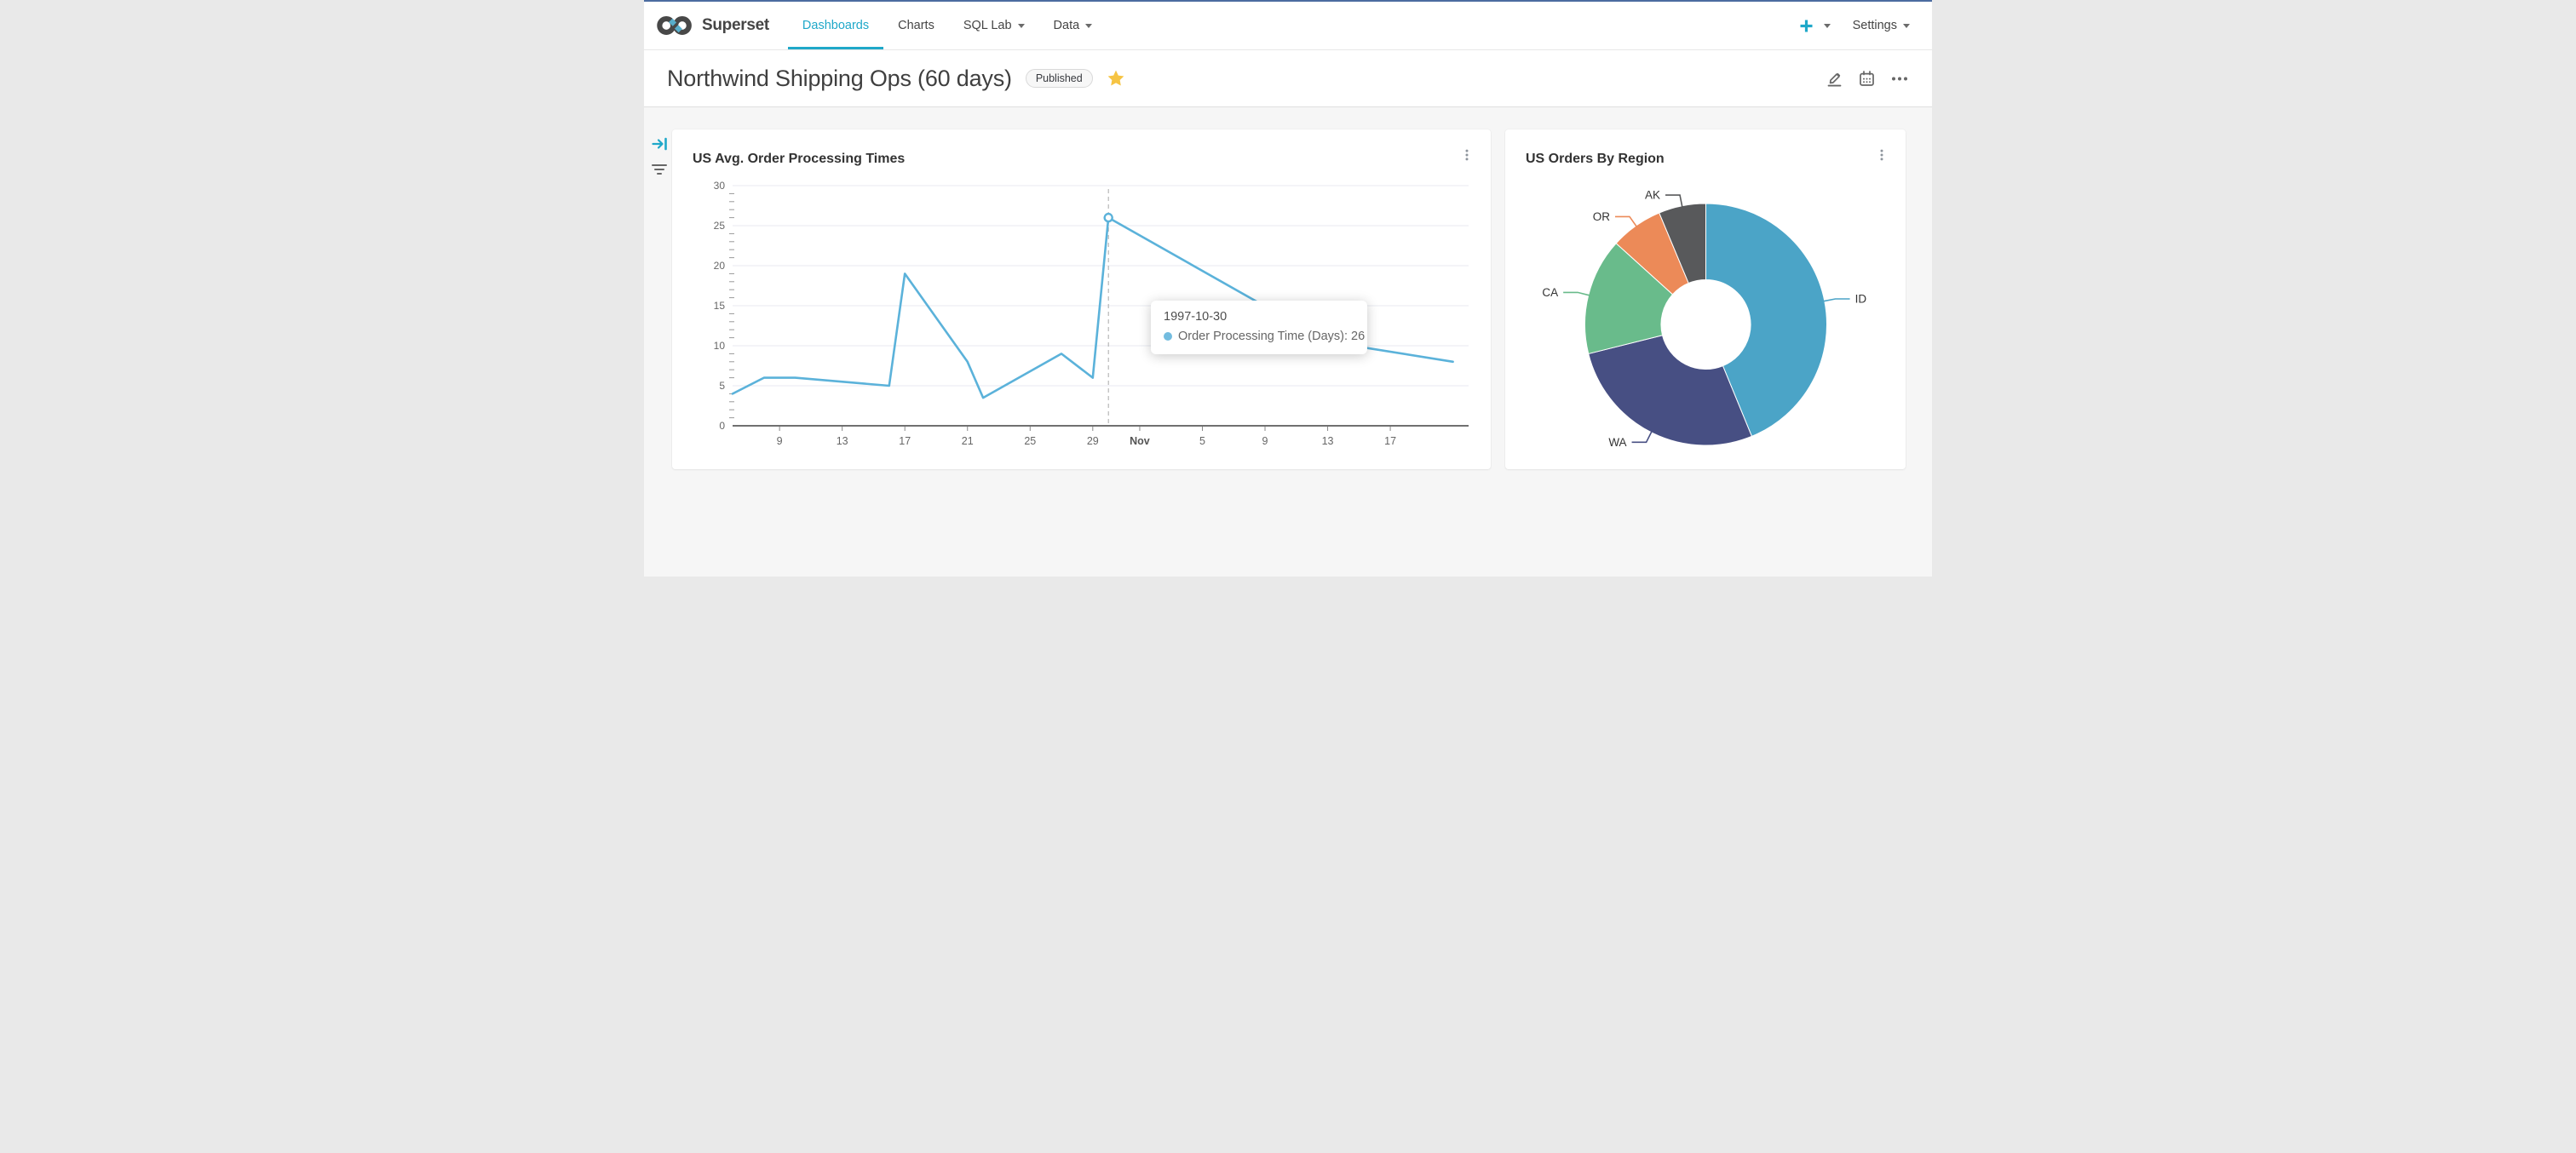  I want to click on svg-text: 20, so click(720, 266).